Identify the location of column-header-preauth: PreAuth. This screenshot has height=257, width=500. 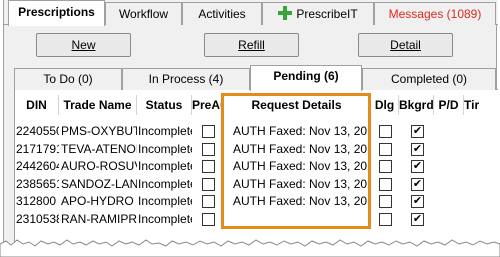
(207, 105).